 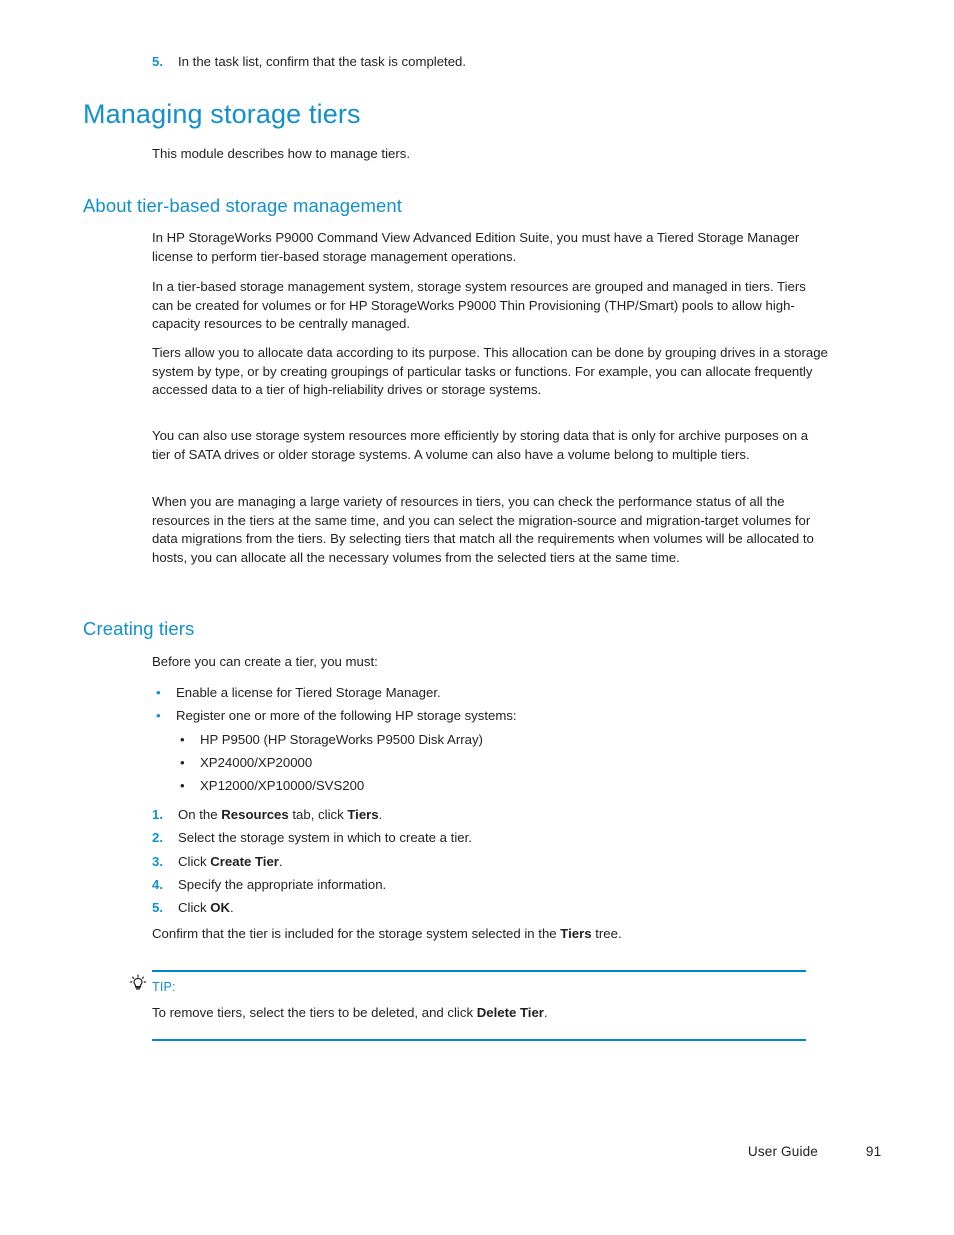 I want to click on list-item: 4. Specify the appropriate information., so click(x=490, y=884).